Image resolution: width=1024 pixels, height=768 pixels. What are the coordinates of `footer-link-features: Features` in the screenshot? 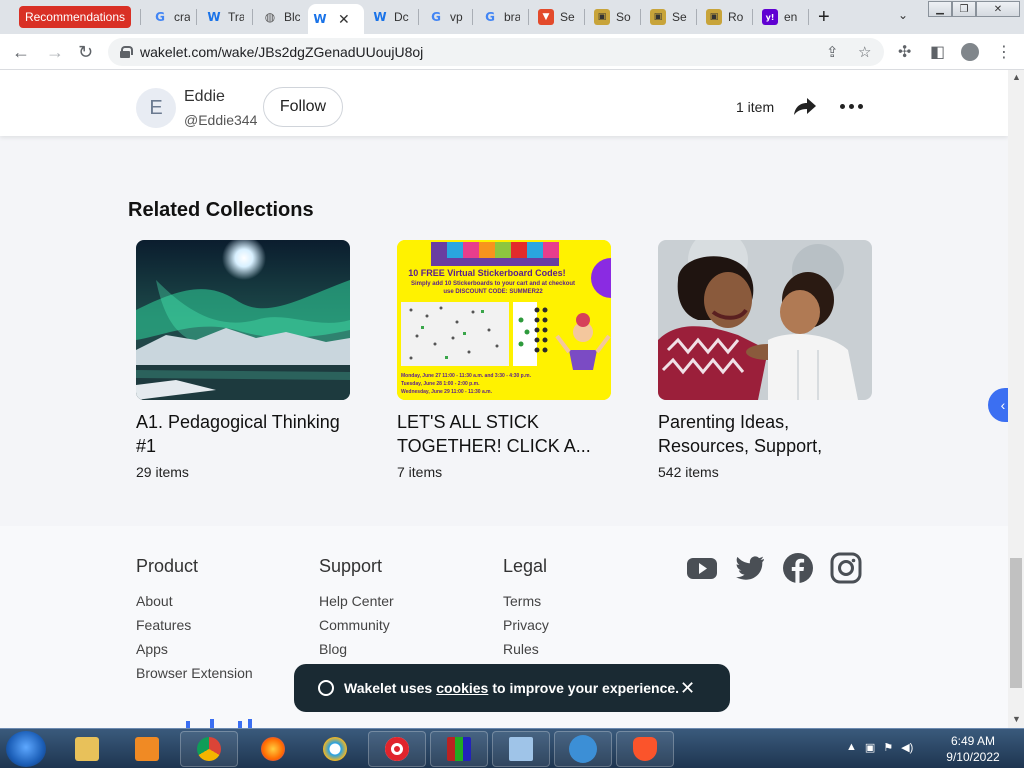 It's located at (194, 625).